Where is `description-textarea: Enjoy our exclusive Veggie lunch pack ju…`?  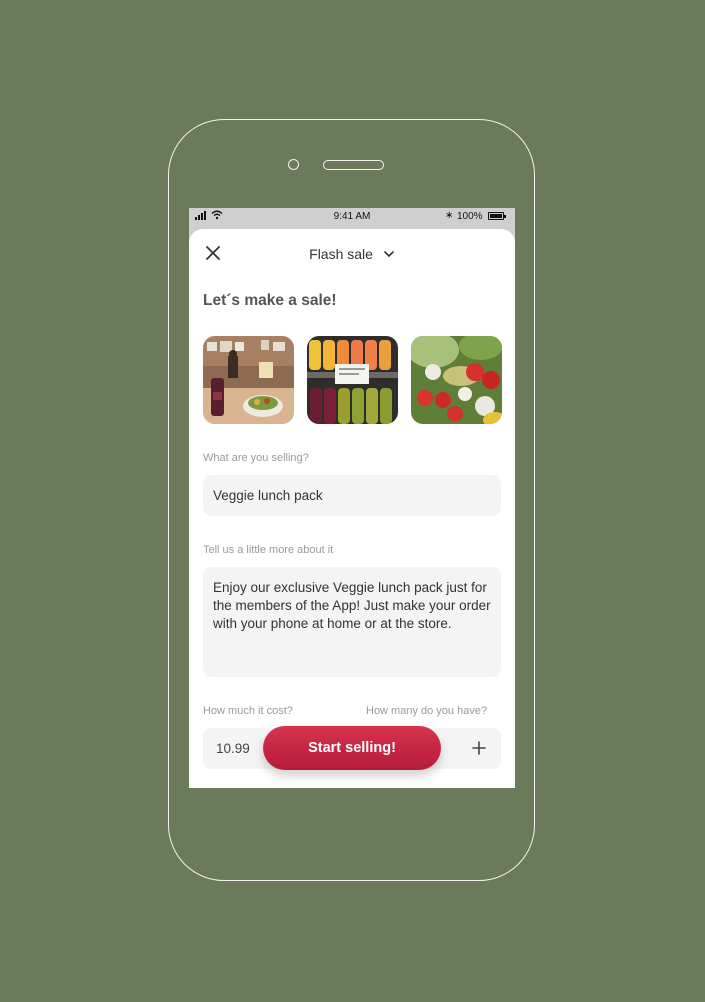 description-textarea: Enjoy our exclusive Veggie lunch pack ju… is located at coordinates (352, 622).